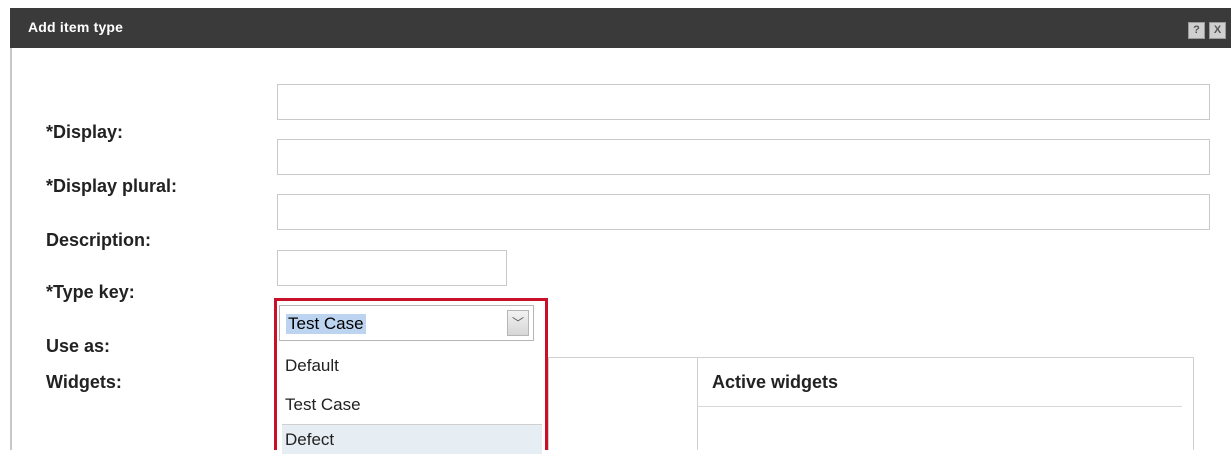 Image resolution: width=1231 pixels, height=455 pixels. Describe the element at coordinates (112, 186) in the screenshot. I see `display-plural-label: *Display plural:` at that location.